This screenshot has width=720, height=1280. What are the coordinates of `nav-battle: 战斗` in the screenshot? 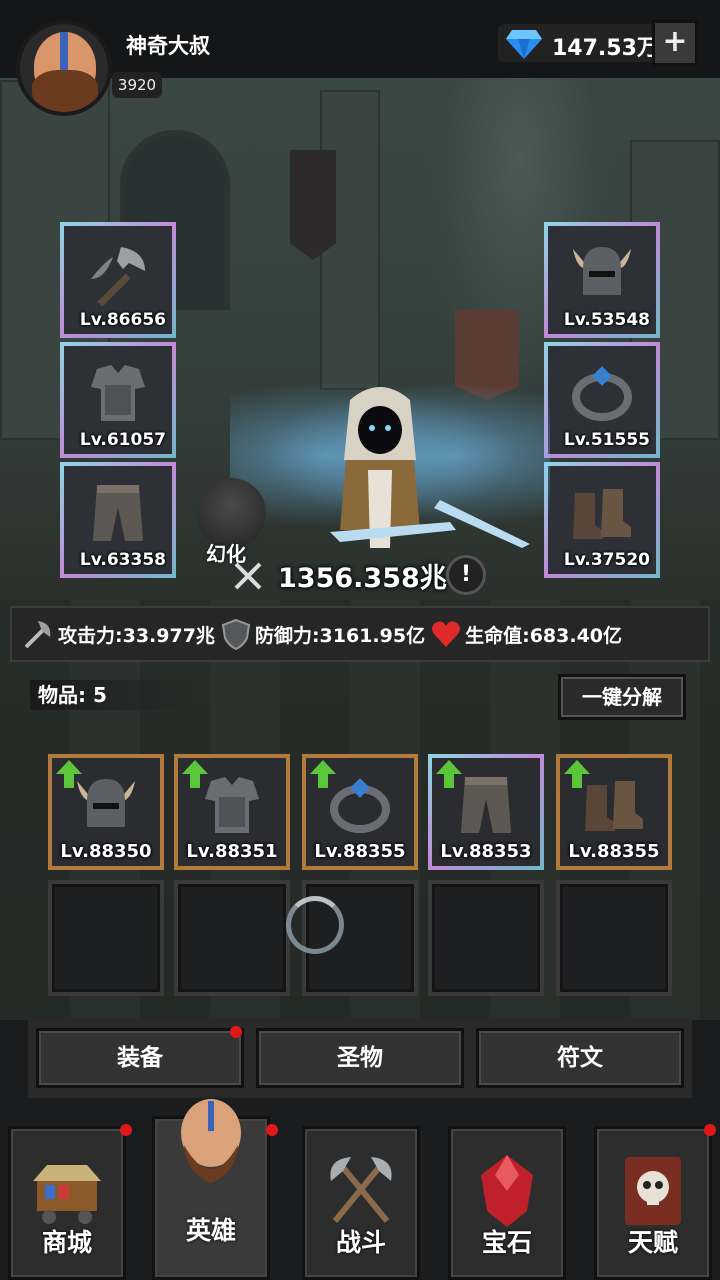 It's located at (361, 1203).